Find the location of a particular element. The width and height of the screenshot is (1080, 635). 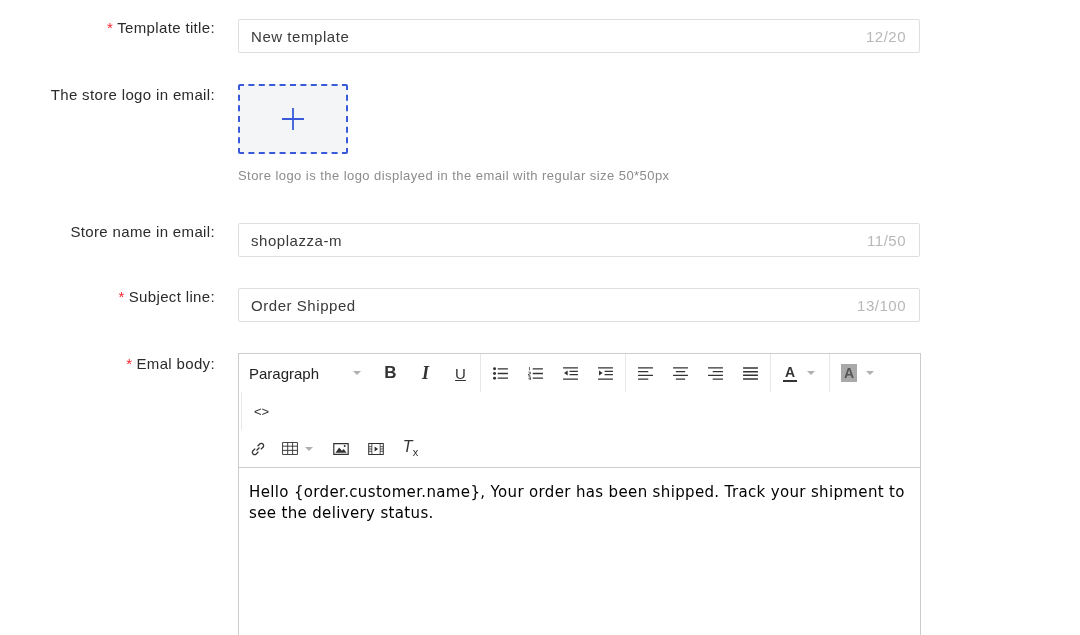

align-left-icon is located at coordinates (645, 373).